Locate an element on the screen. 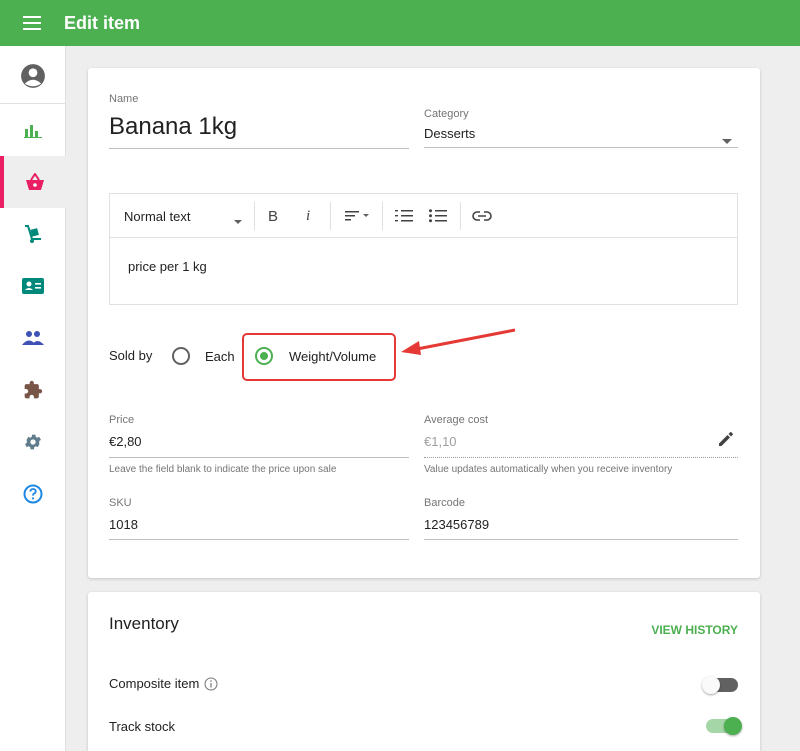 The height and width of the screenshot is (751, 800). composite-item-toggle is located at coordinates (722, 685).